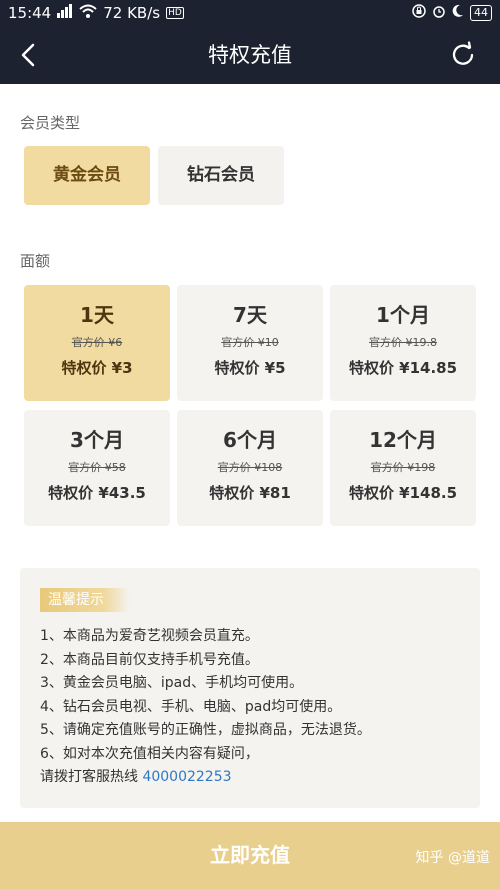  I want to click on wifi-icon, so click(88, 13).